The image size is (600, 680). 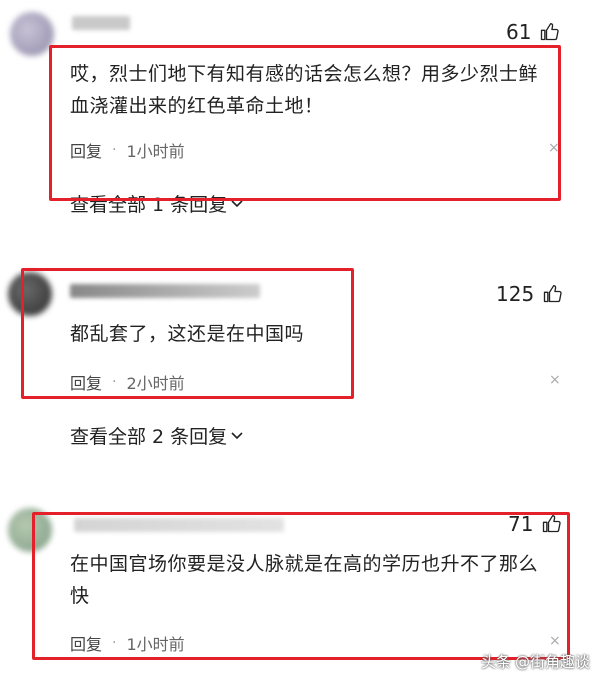 I want to click on watermark-platform: 头条, so click(x=495, y=662).